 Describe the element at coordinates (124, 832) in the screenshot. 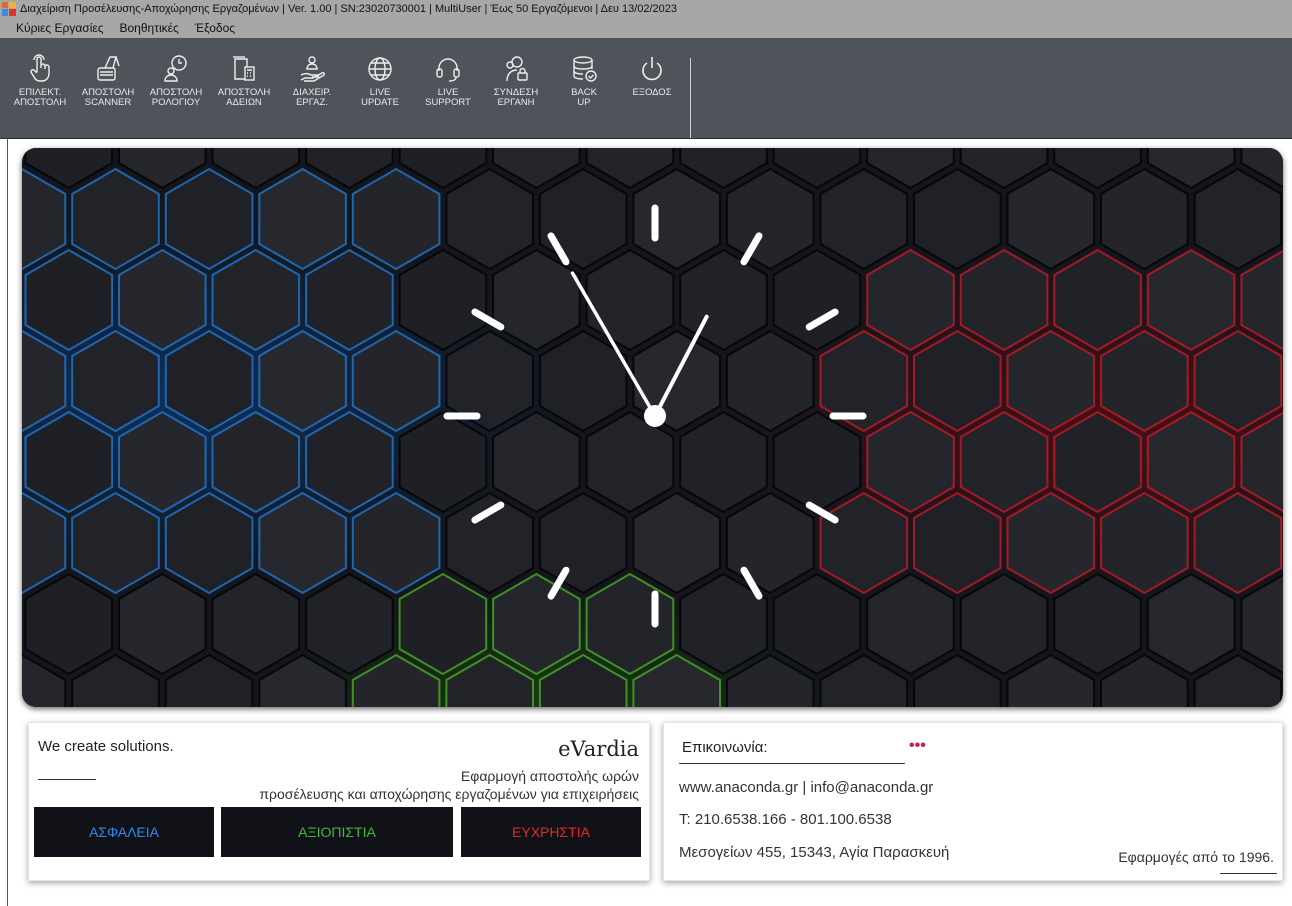

I see `tag-security: ΑΣΦΑΛΕΙΑ` at that location.